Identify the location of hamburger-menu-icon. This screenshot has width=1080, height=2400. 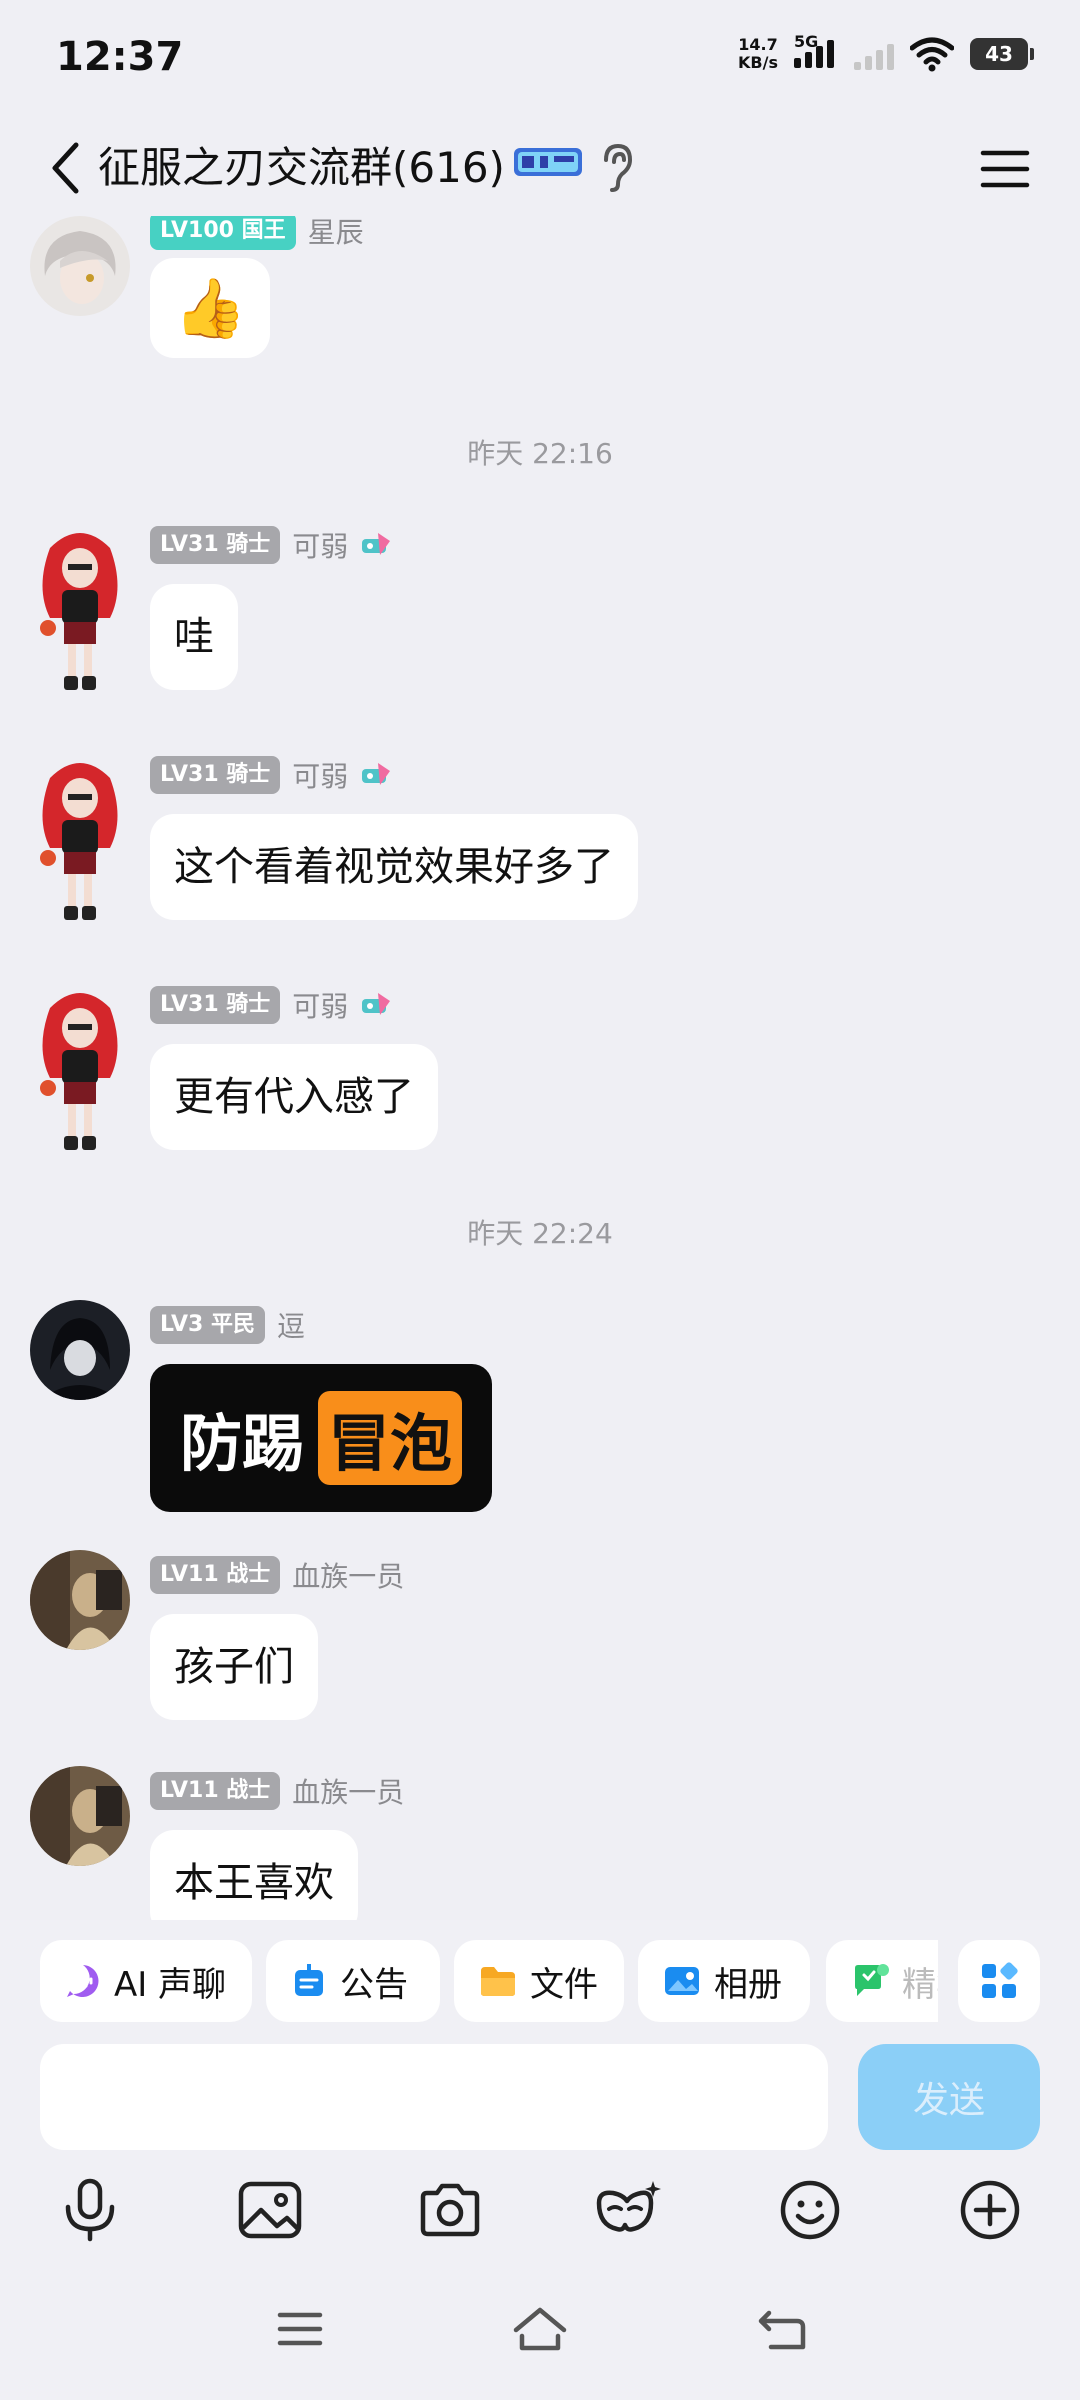
(1005, 169).